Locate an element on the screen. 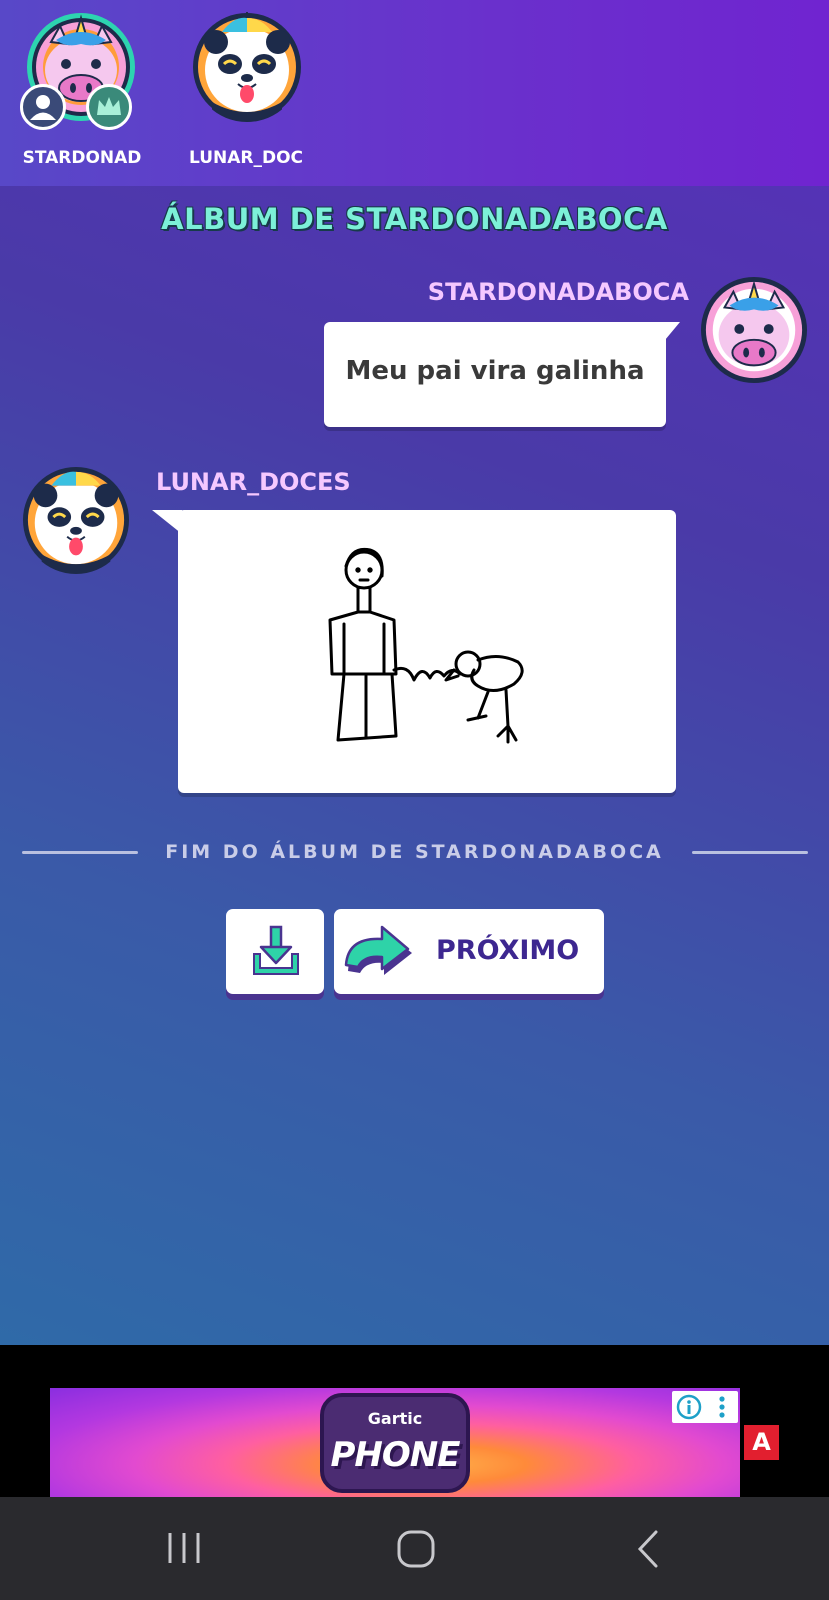 The image size is (829, 1600). drawing-bubble is located at coordinates (414, 651).